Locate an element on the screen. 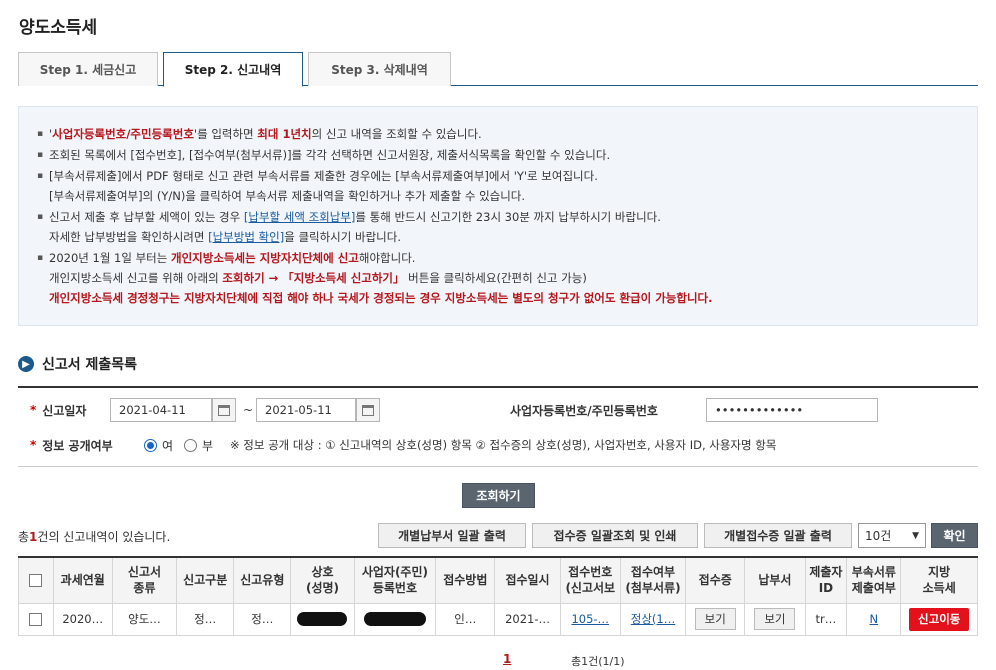 The height and width of the screenshot is (670, 996). result-count: 총1건의 신고내역이 있습니다. is located at coordinates (94, 537).